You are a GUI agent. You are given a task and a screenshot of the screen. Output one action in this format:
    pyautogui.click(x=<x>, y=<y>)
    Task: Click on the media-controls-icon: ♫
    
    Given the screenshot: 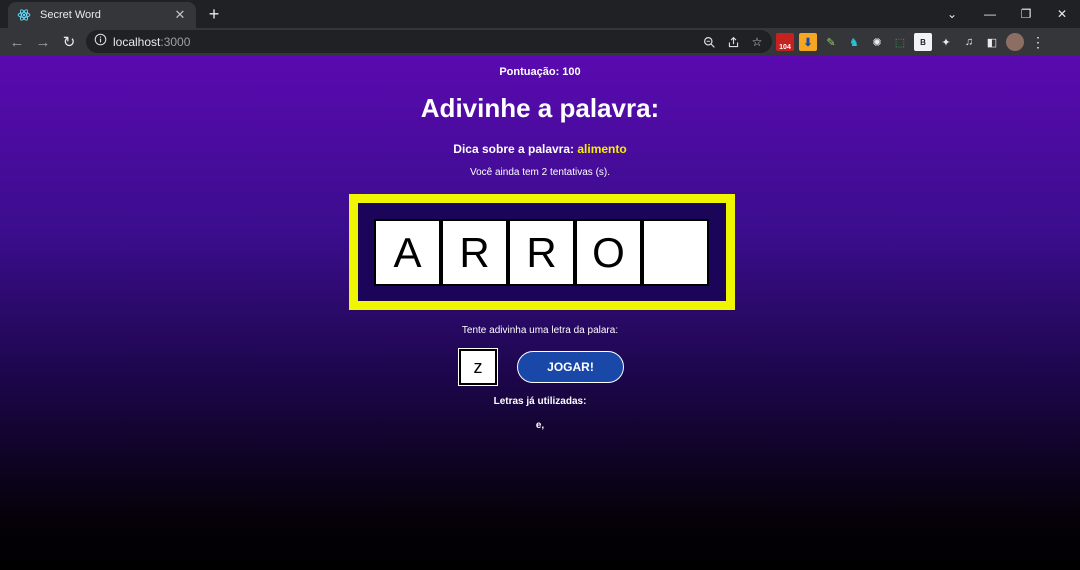 What is the action you would take?
    pyautogui.click(x=969, y=42)
    